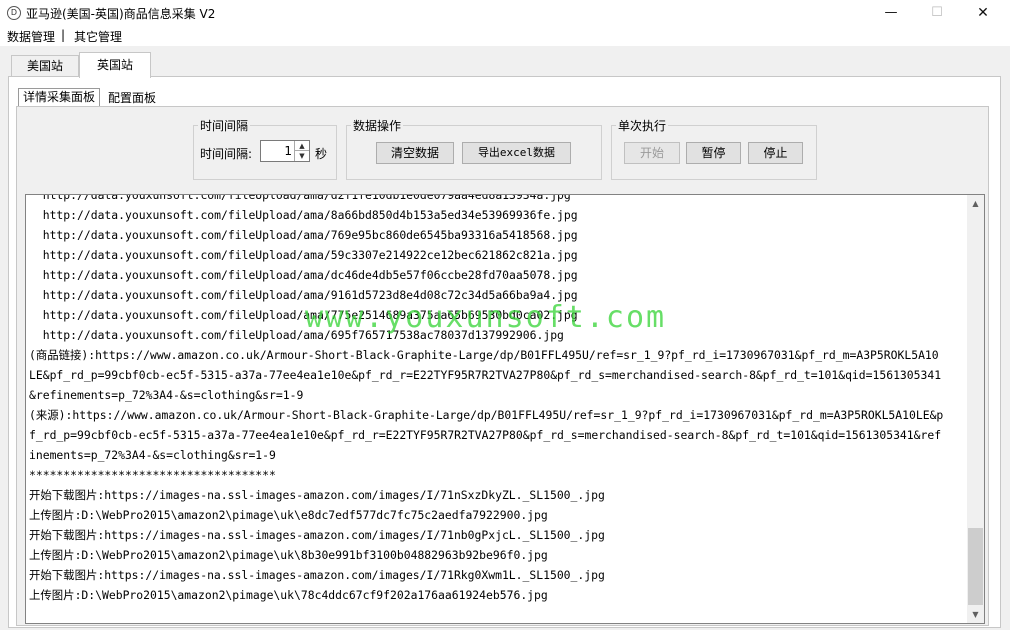  I want to click on scroll-down-icon: ▼, so click(975, 614).